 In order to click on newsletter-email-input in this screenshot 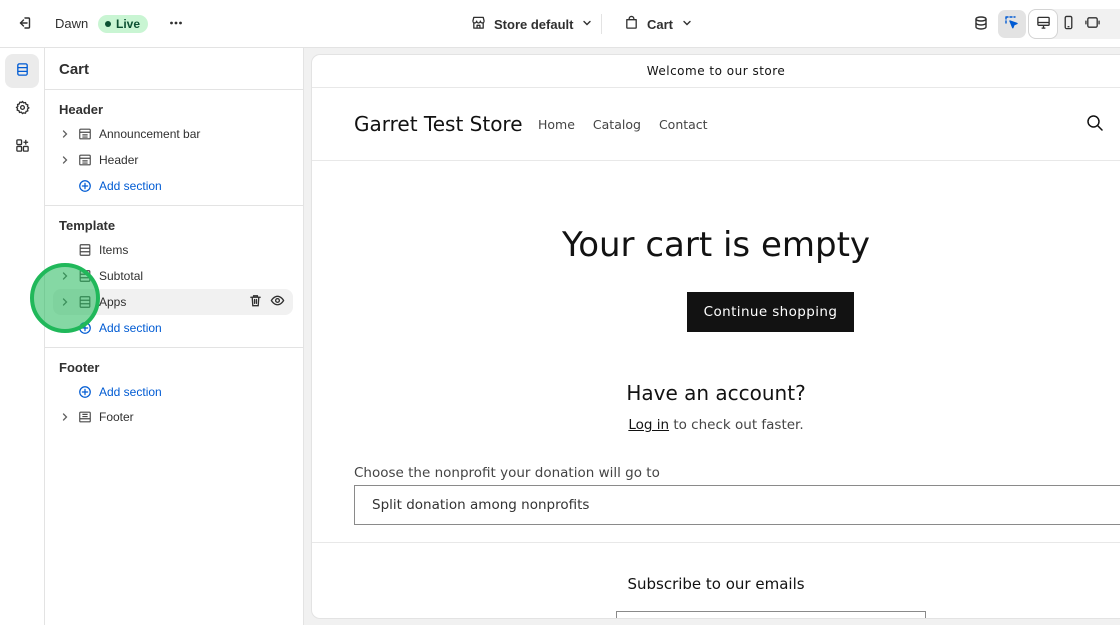, I will do `click(771, 614)`.